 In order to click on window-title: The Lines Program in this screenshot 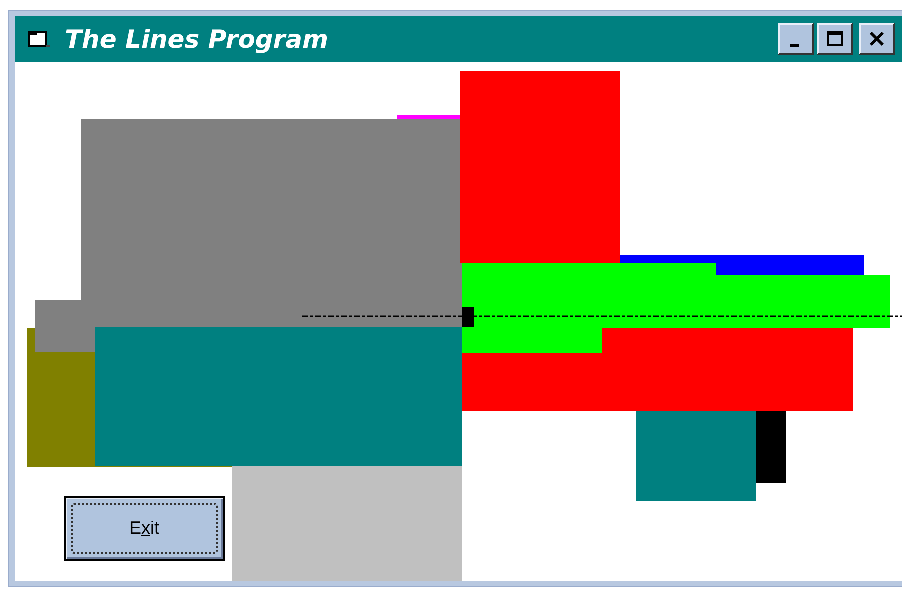, I will do `click(197, 39)`.